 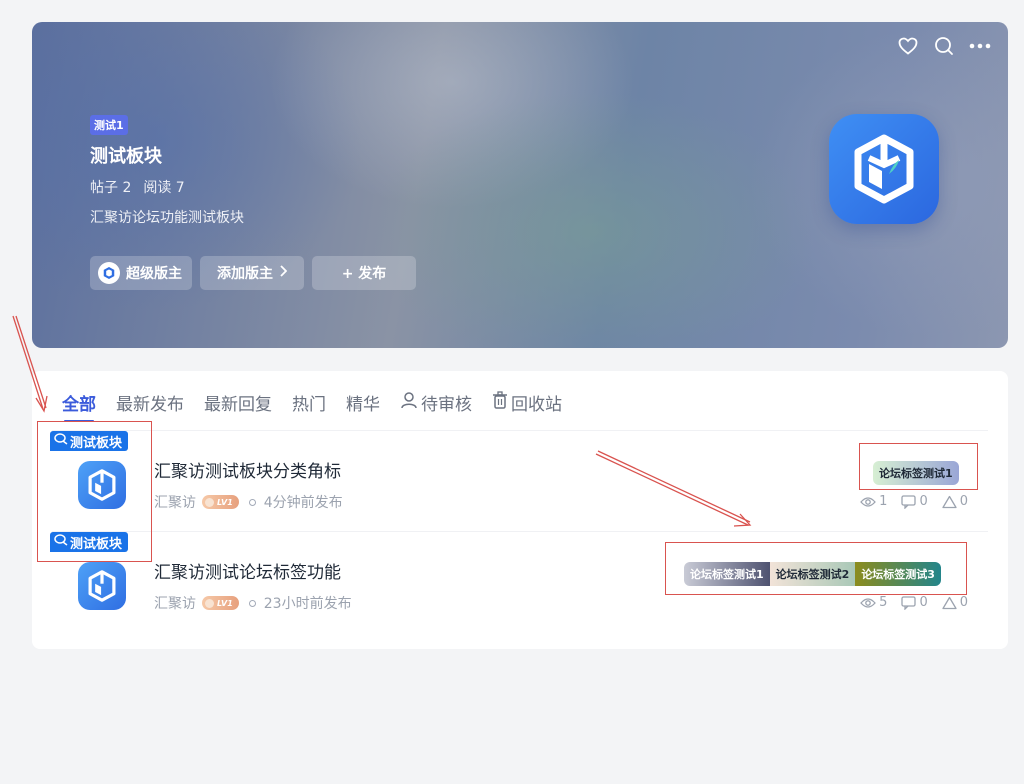 What do you see at coordinates (79, 405) in the screenshot?
I see `tab-all: 全部` at bounding box center [79, 405].